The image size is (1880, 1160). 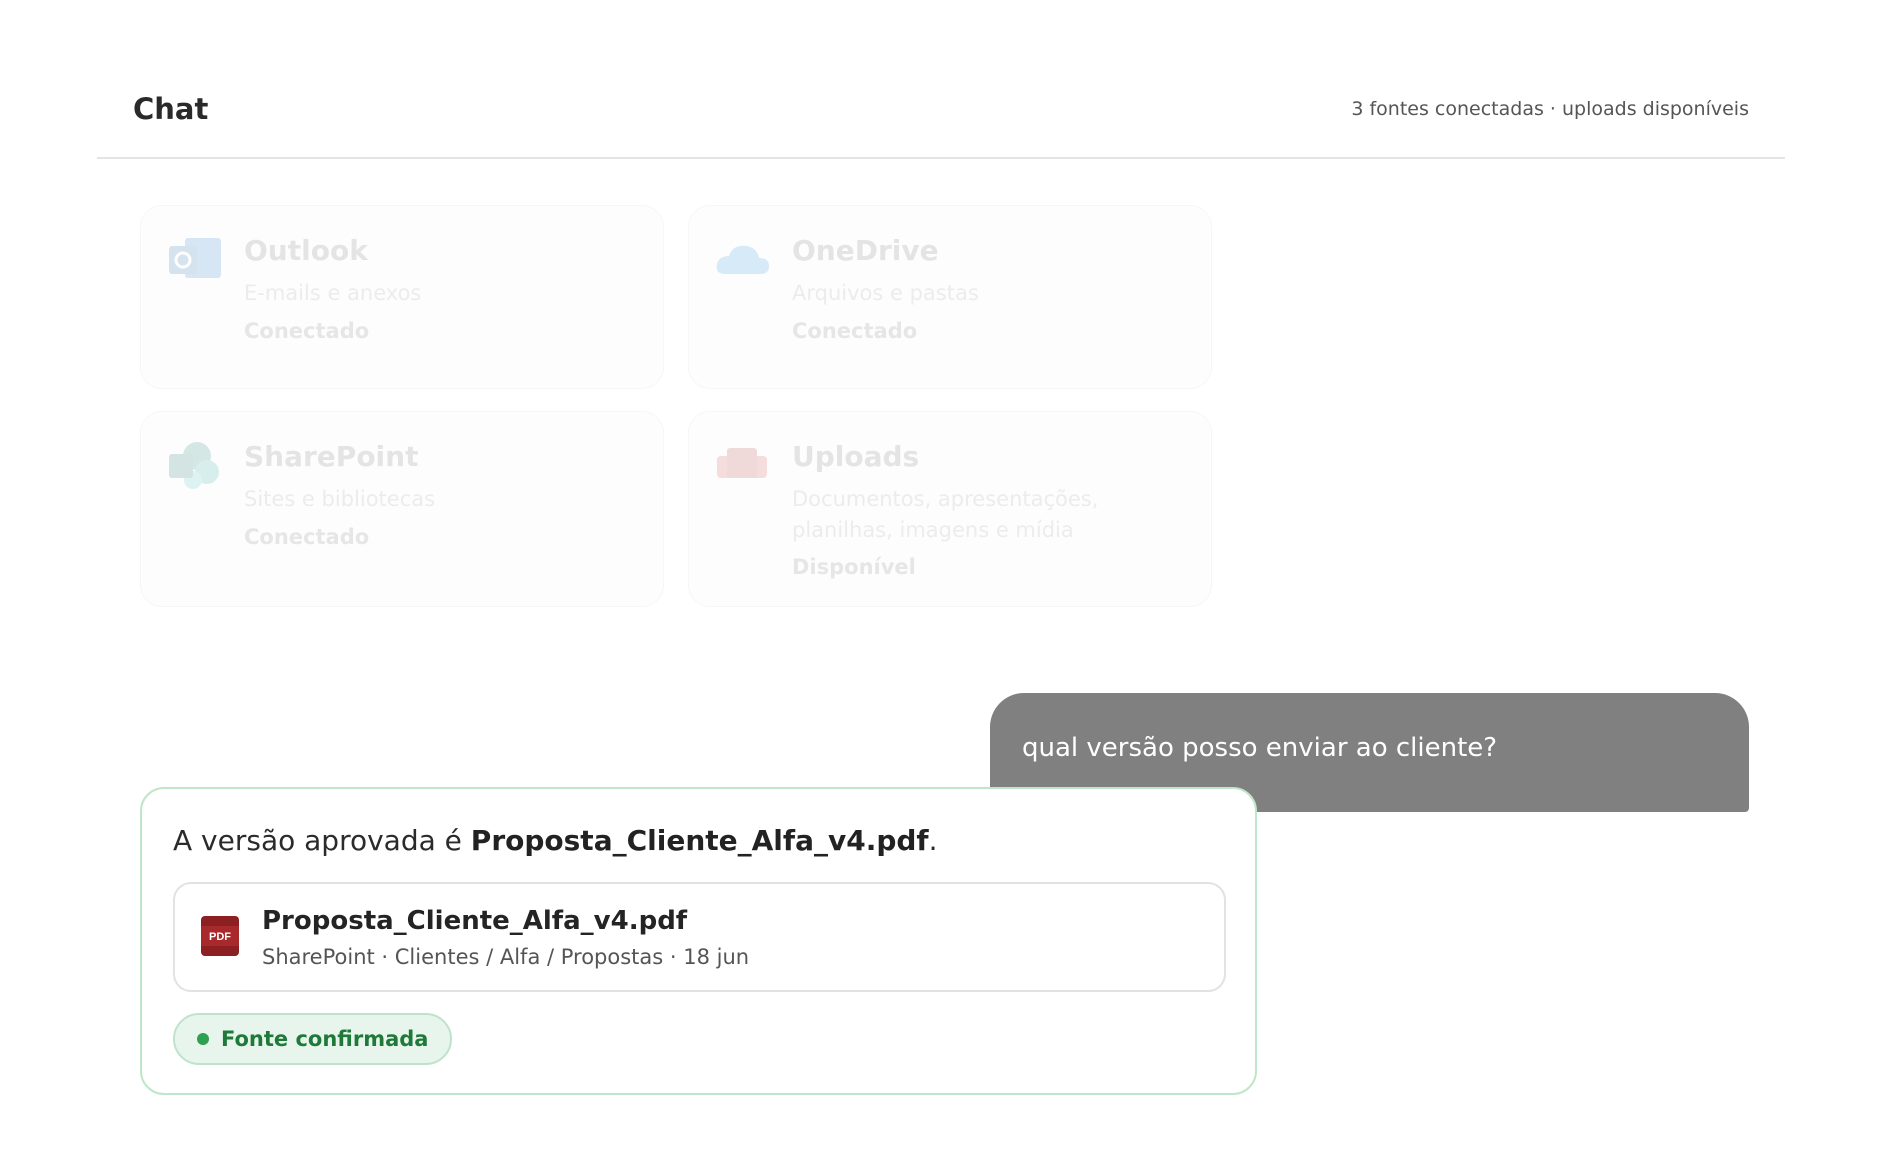 I want to click on source-description: Arquivos e pastas, so click(x=885, y=293).